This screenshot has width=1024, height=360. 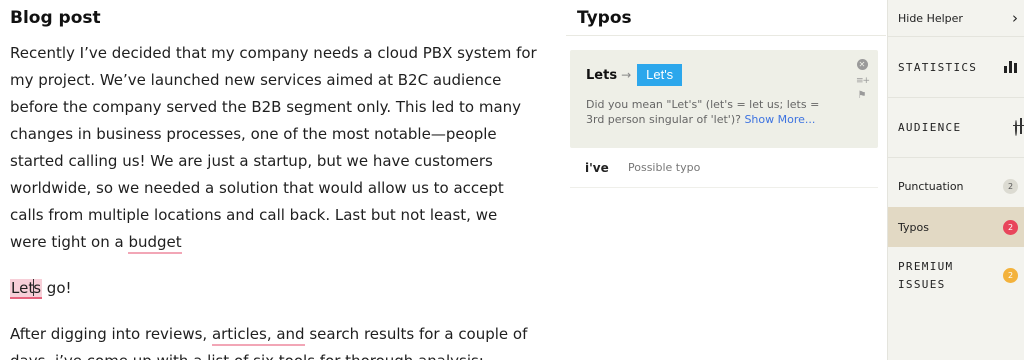 What do you see at coordinates (55, 18) in the screenshot?
I see `document-title: Blog post` at bounding box center [55, 18].